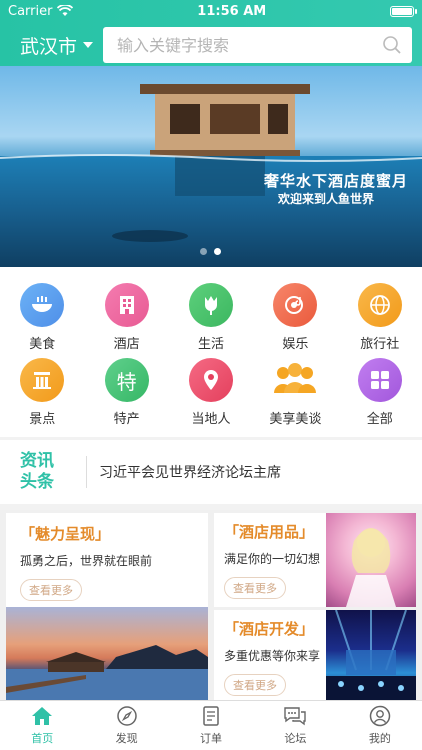  I want to click on battery-icon, so click(403, 11).